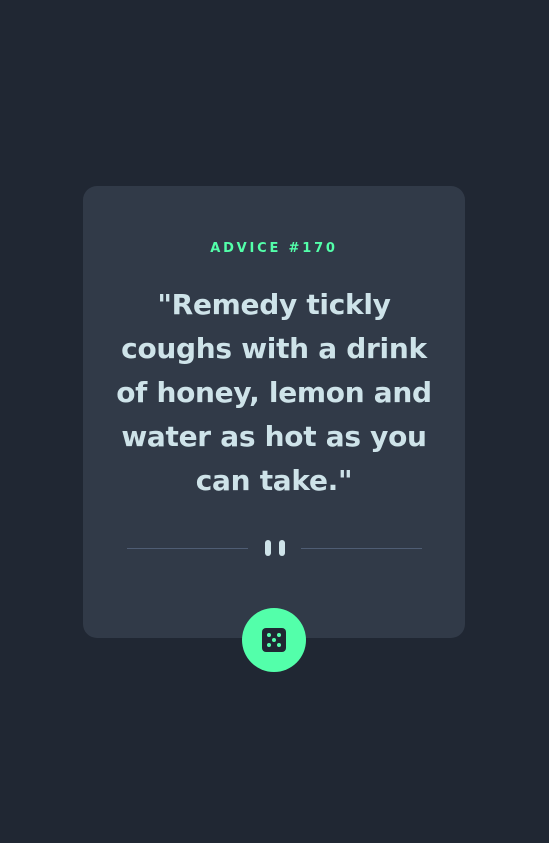 The height and width of the screenshot is (843, 549). Describe the element at coordinates (282, 548) in the screenshot. I see `pause-bar-right` at that location.